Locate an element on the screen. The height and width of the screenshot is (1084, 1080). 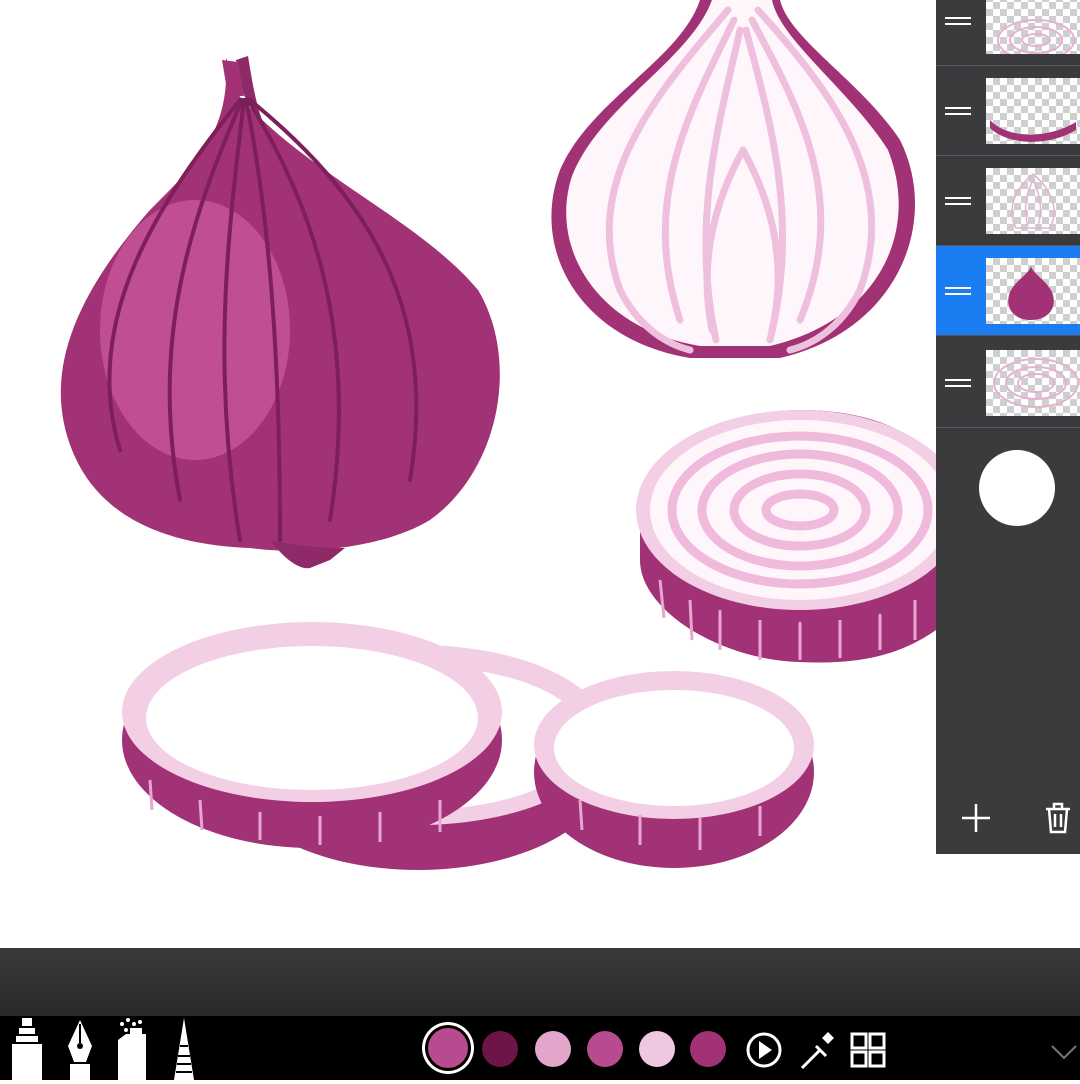
layers-panel is located at coordinates (1008, 427).